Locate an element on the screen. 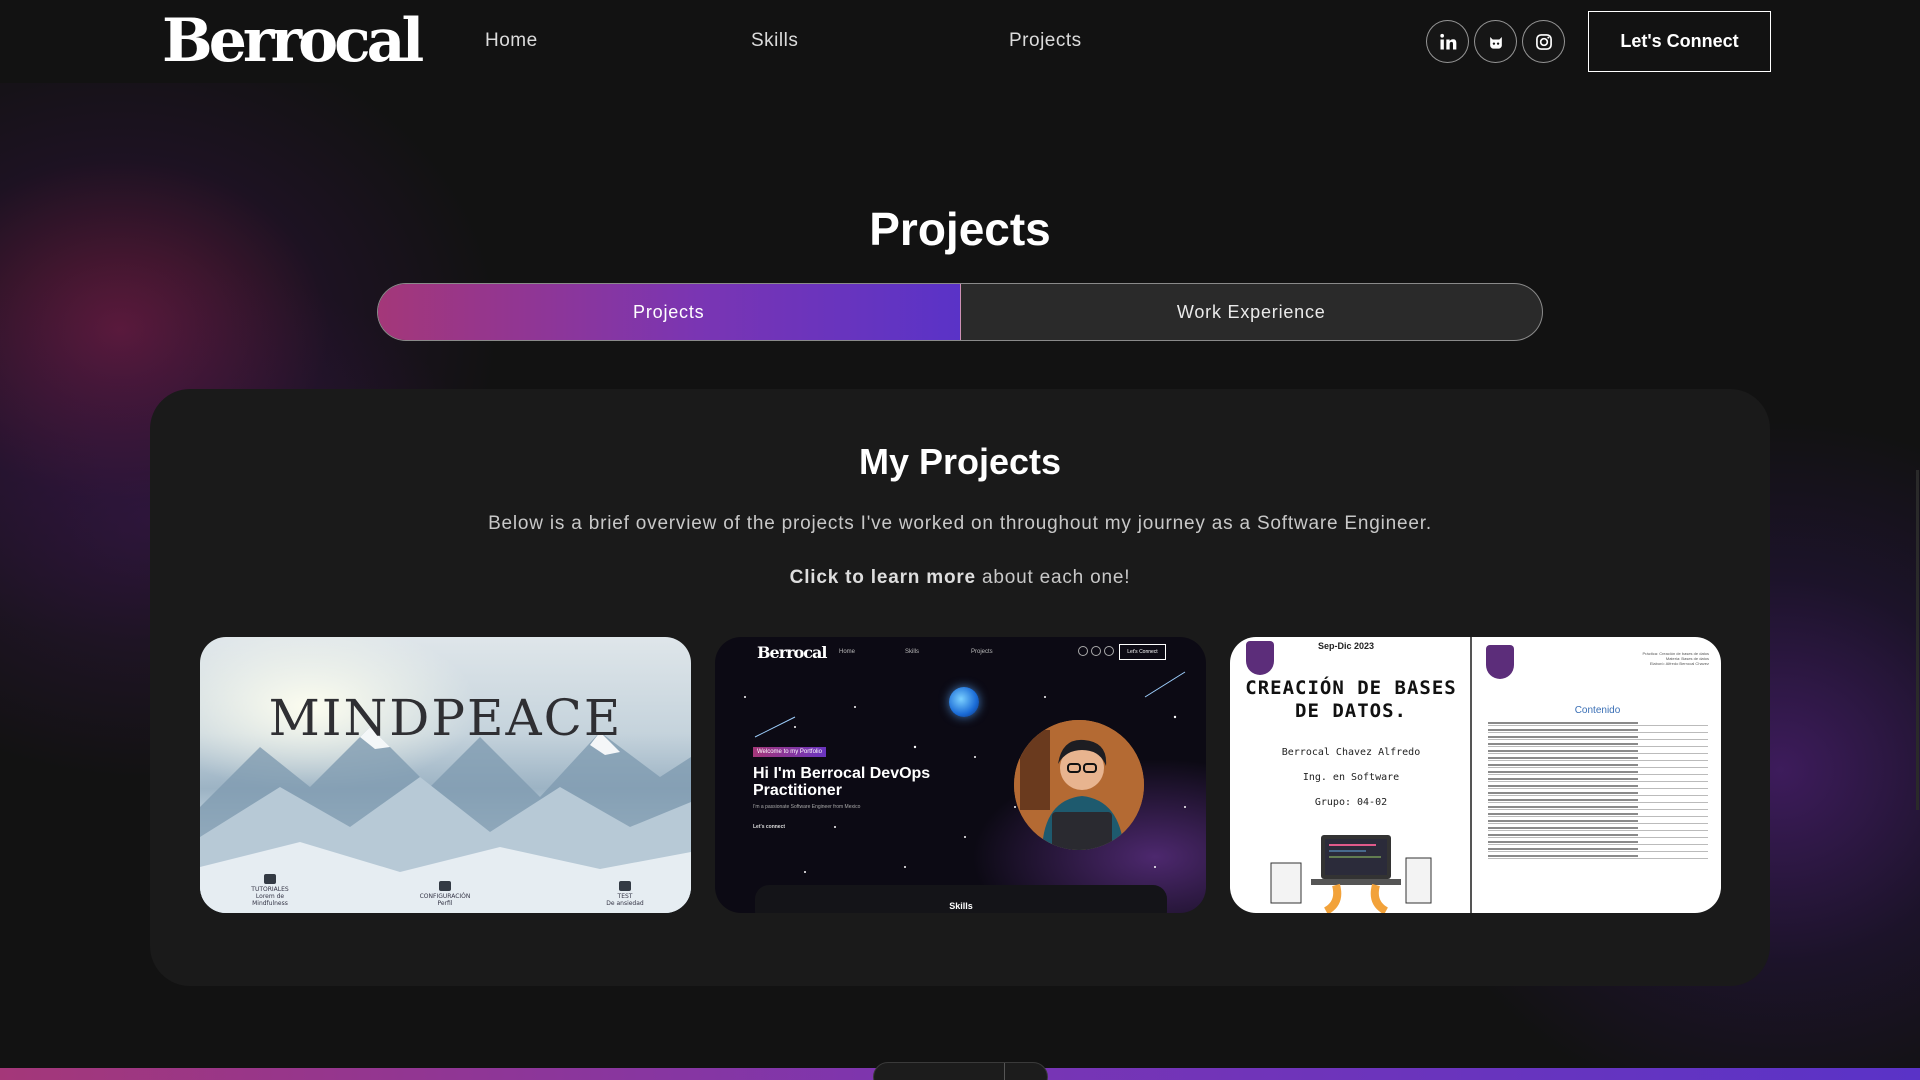  card-title: My Projects is located at coordinates (960, 461).